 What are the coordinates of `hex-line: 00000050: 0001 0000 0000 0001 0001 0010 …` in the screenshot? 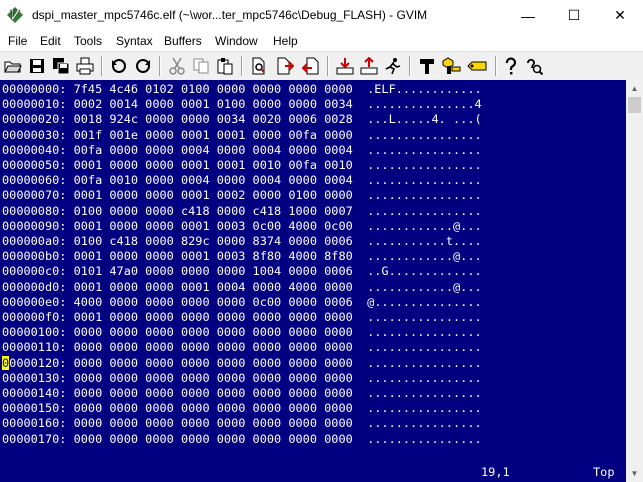 It's located at (242, 165).